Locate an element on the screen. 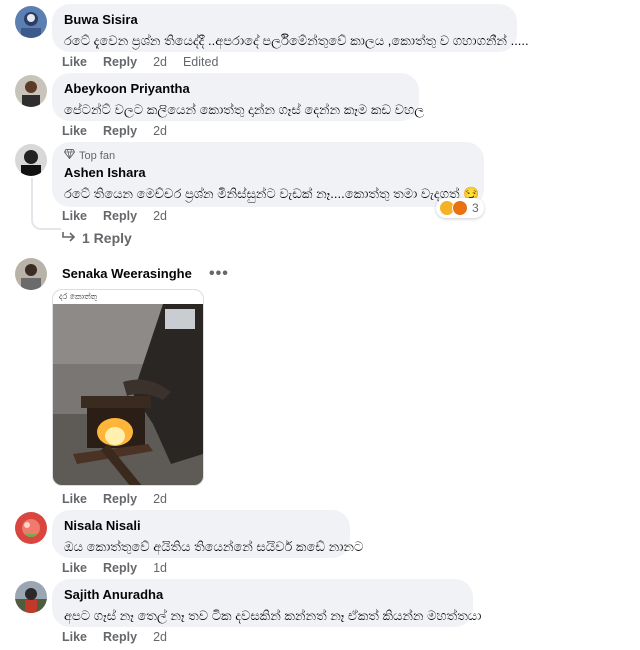 The width and height of the screenshot is (640, 650). comment-author: Buwa Sisira is located at coordinates (284, 19).